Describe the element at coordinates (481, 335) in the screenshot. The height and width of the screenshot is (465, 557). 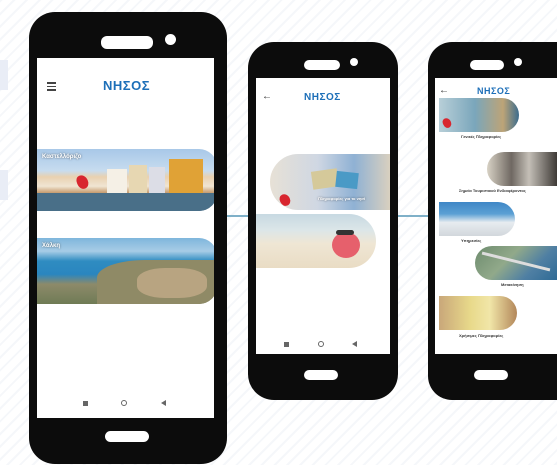
I see `category-label: Χρήσιμες Πληροφορίες` at that location.